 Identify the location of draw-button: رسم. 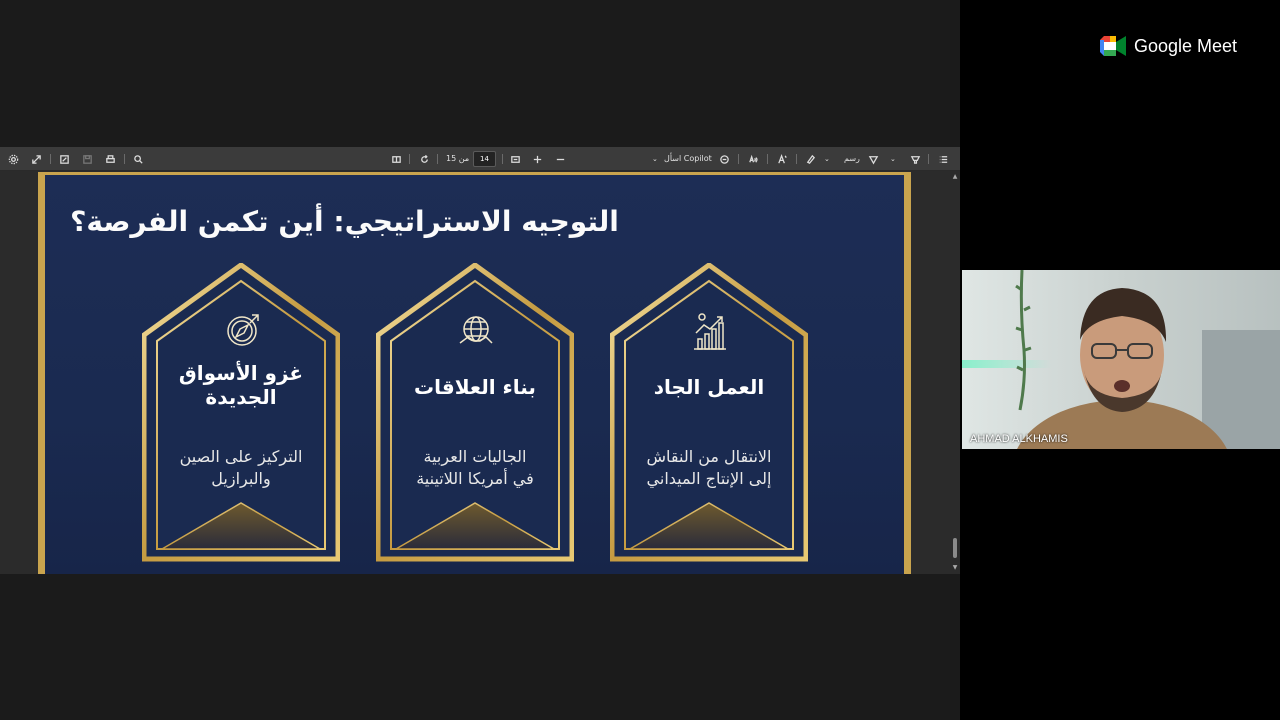
(852, 159).